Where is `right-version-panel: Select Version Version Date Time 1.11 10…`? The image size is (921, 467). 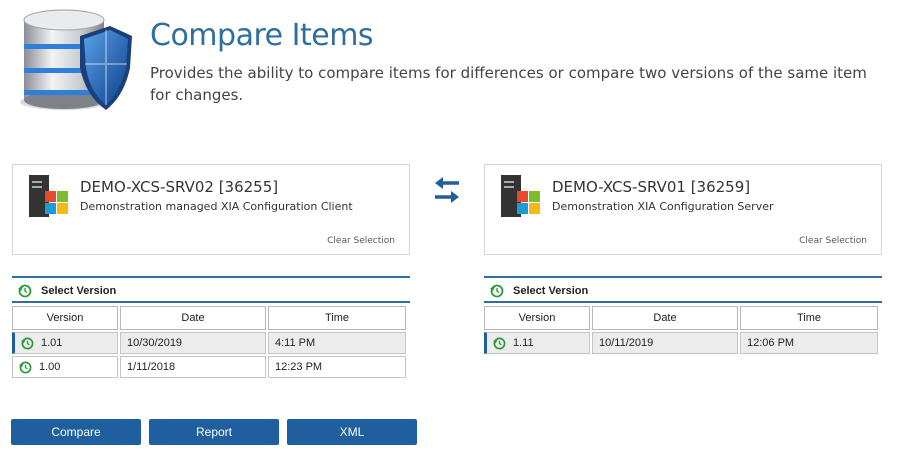
right-version-panel: Select Version Version Date Time 1.11 10… is located at coordinates (683, 316).